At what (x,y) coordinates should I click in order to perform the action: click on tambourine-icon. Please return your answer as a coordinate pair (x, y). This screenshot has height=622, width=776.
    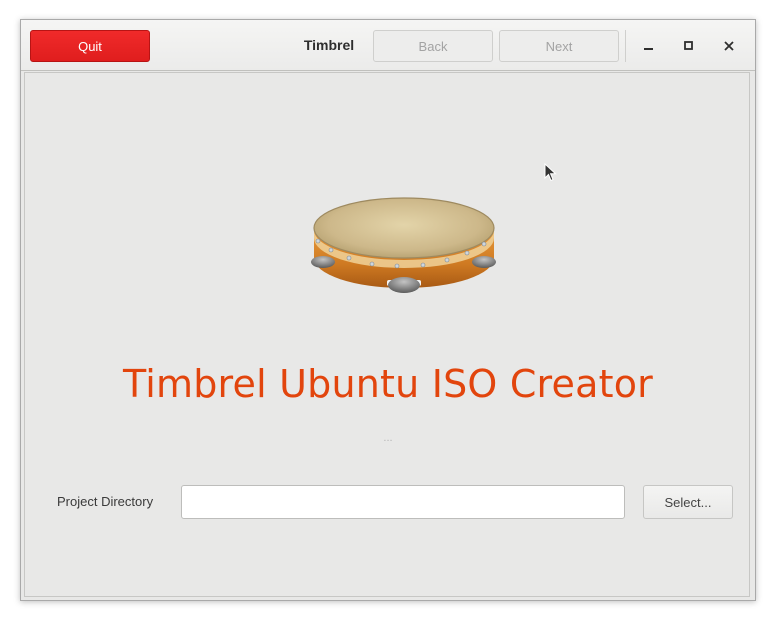
    Looking at the image, I should click on (404, 252).